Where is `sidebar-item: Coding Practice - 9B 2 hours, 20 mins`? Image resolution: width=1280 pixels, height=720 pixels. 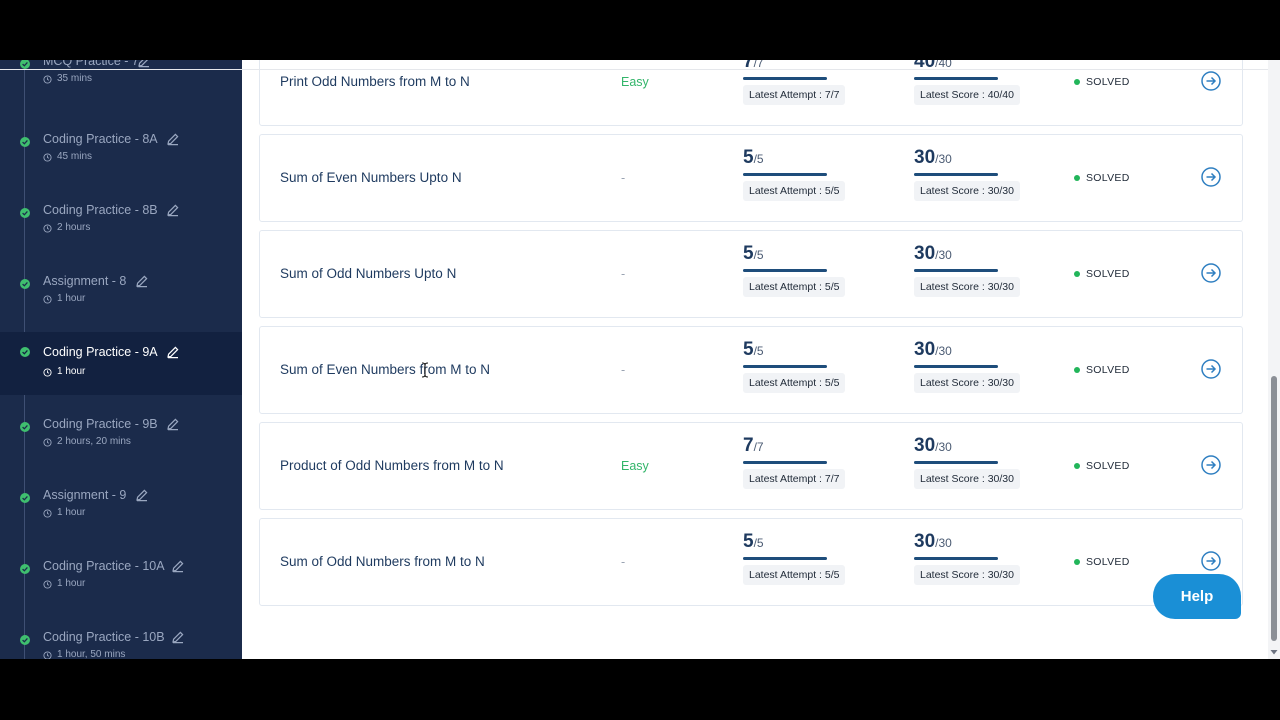 sidebar-item: Coding Practice - 9B 2 hours, 20 mins is located at coordinates (121, 445).